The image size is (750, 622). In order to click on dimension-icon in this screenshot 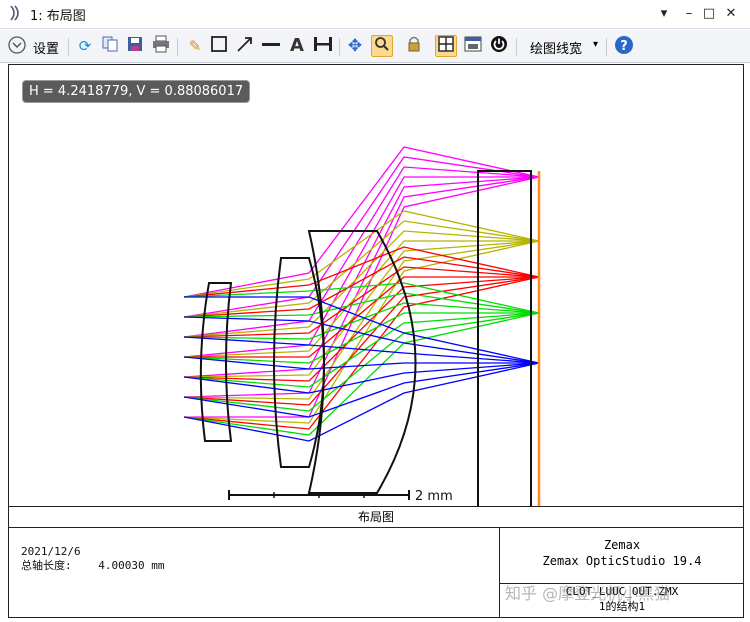, I will do `click(323, 46)`.